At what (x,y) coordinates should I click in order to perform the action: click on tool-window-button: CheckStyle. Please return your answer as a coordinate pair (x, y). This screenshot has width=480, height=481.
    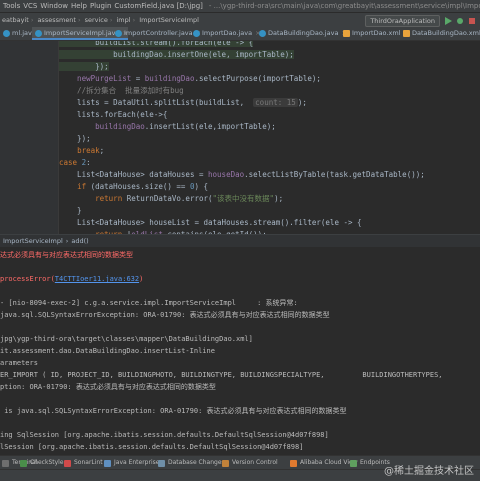
    Looking at the image, I should click on (42, 463).